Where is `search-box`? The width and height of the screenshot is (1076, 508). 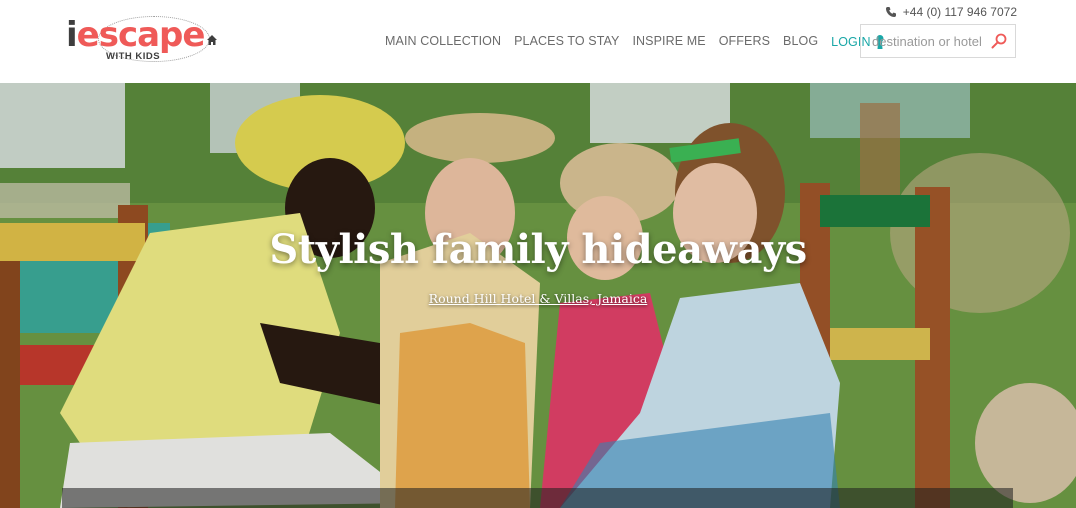
search-box is located at coordinates (938, 41).